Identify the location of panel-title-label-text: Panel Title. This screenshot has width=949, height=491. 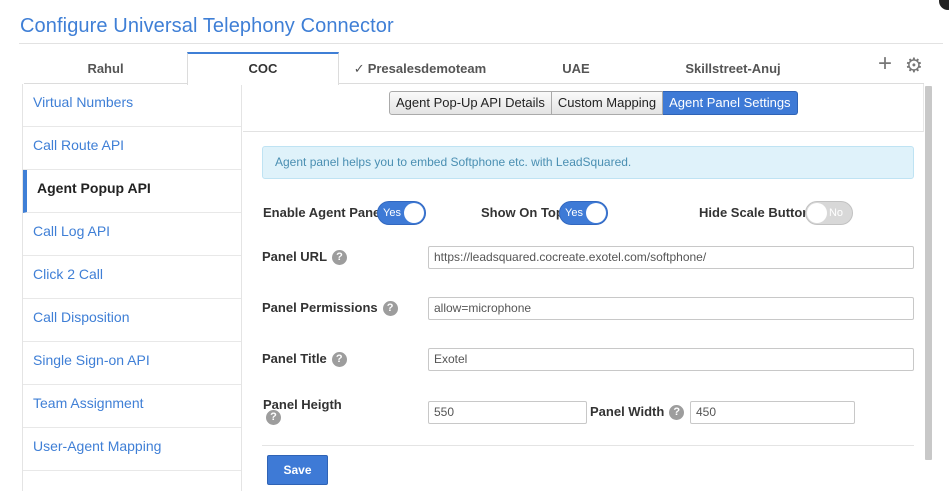
(294, 358).